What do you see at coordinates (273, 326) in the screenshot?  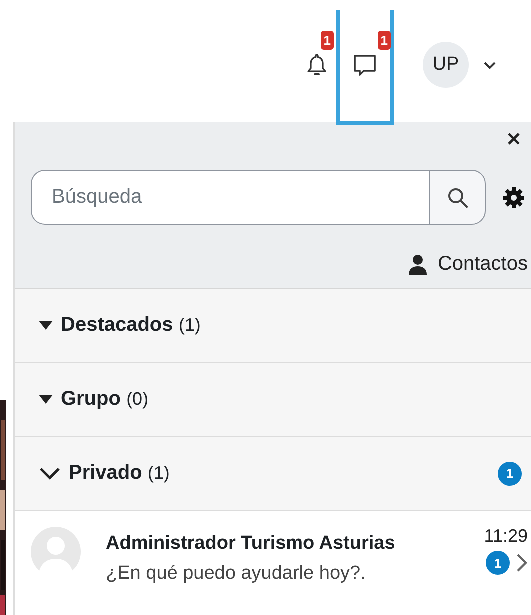 I see `section-header: Destacados (1)` at bounding box center [273, 326].